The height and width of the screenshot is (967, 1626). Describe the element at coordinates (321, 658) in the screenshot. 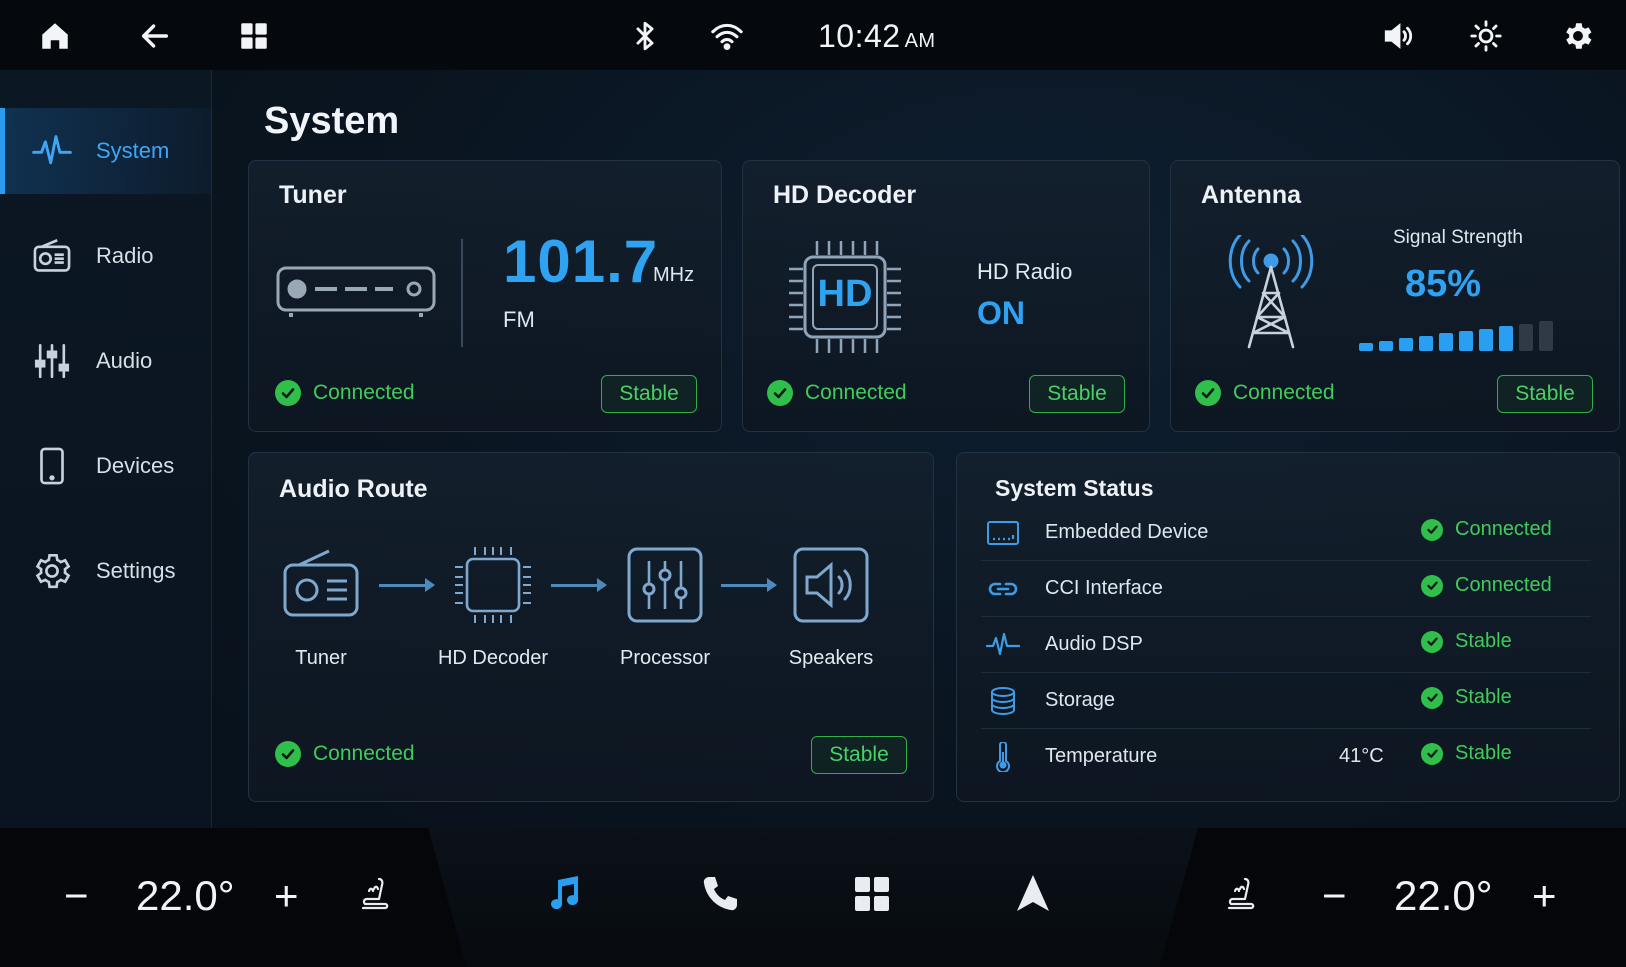

I see `route-node-label: Tuner` at that location.